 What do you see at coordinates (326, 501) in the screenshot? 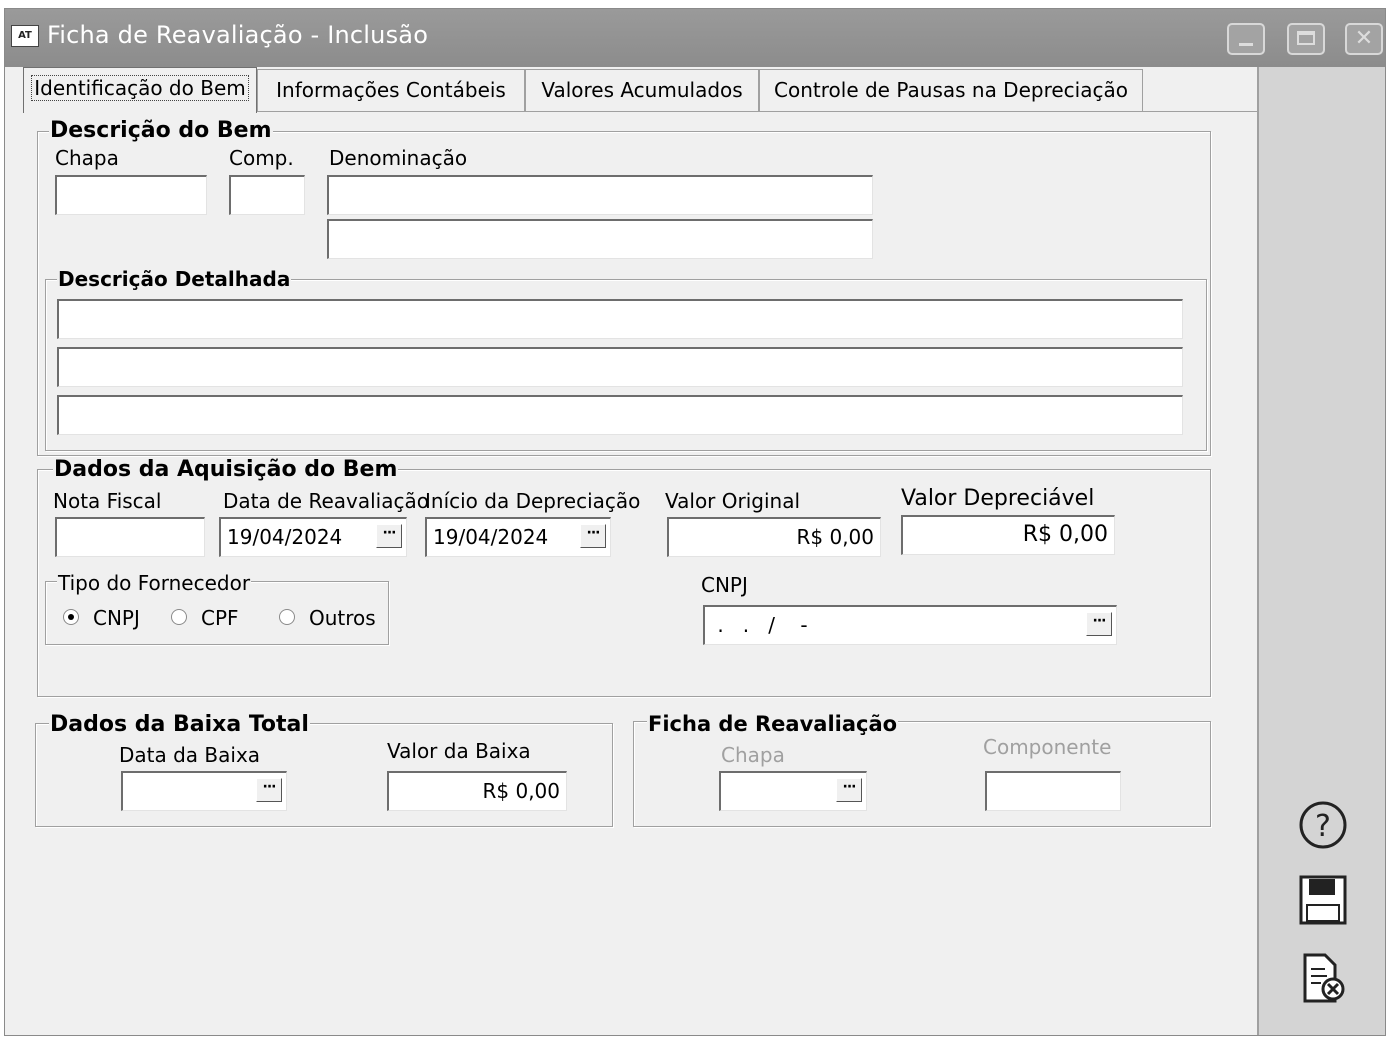
I see `data-reavaliacao-label: Data de Reavaliação` at bounding box center [326, 501].